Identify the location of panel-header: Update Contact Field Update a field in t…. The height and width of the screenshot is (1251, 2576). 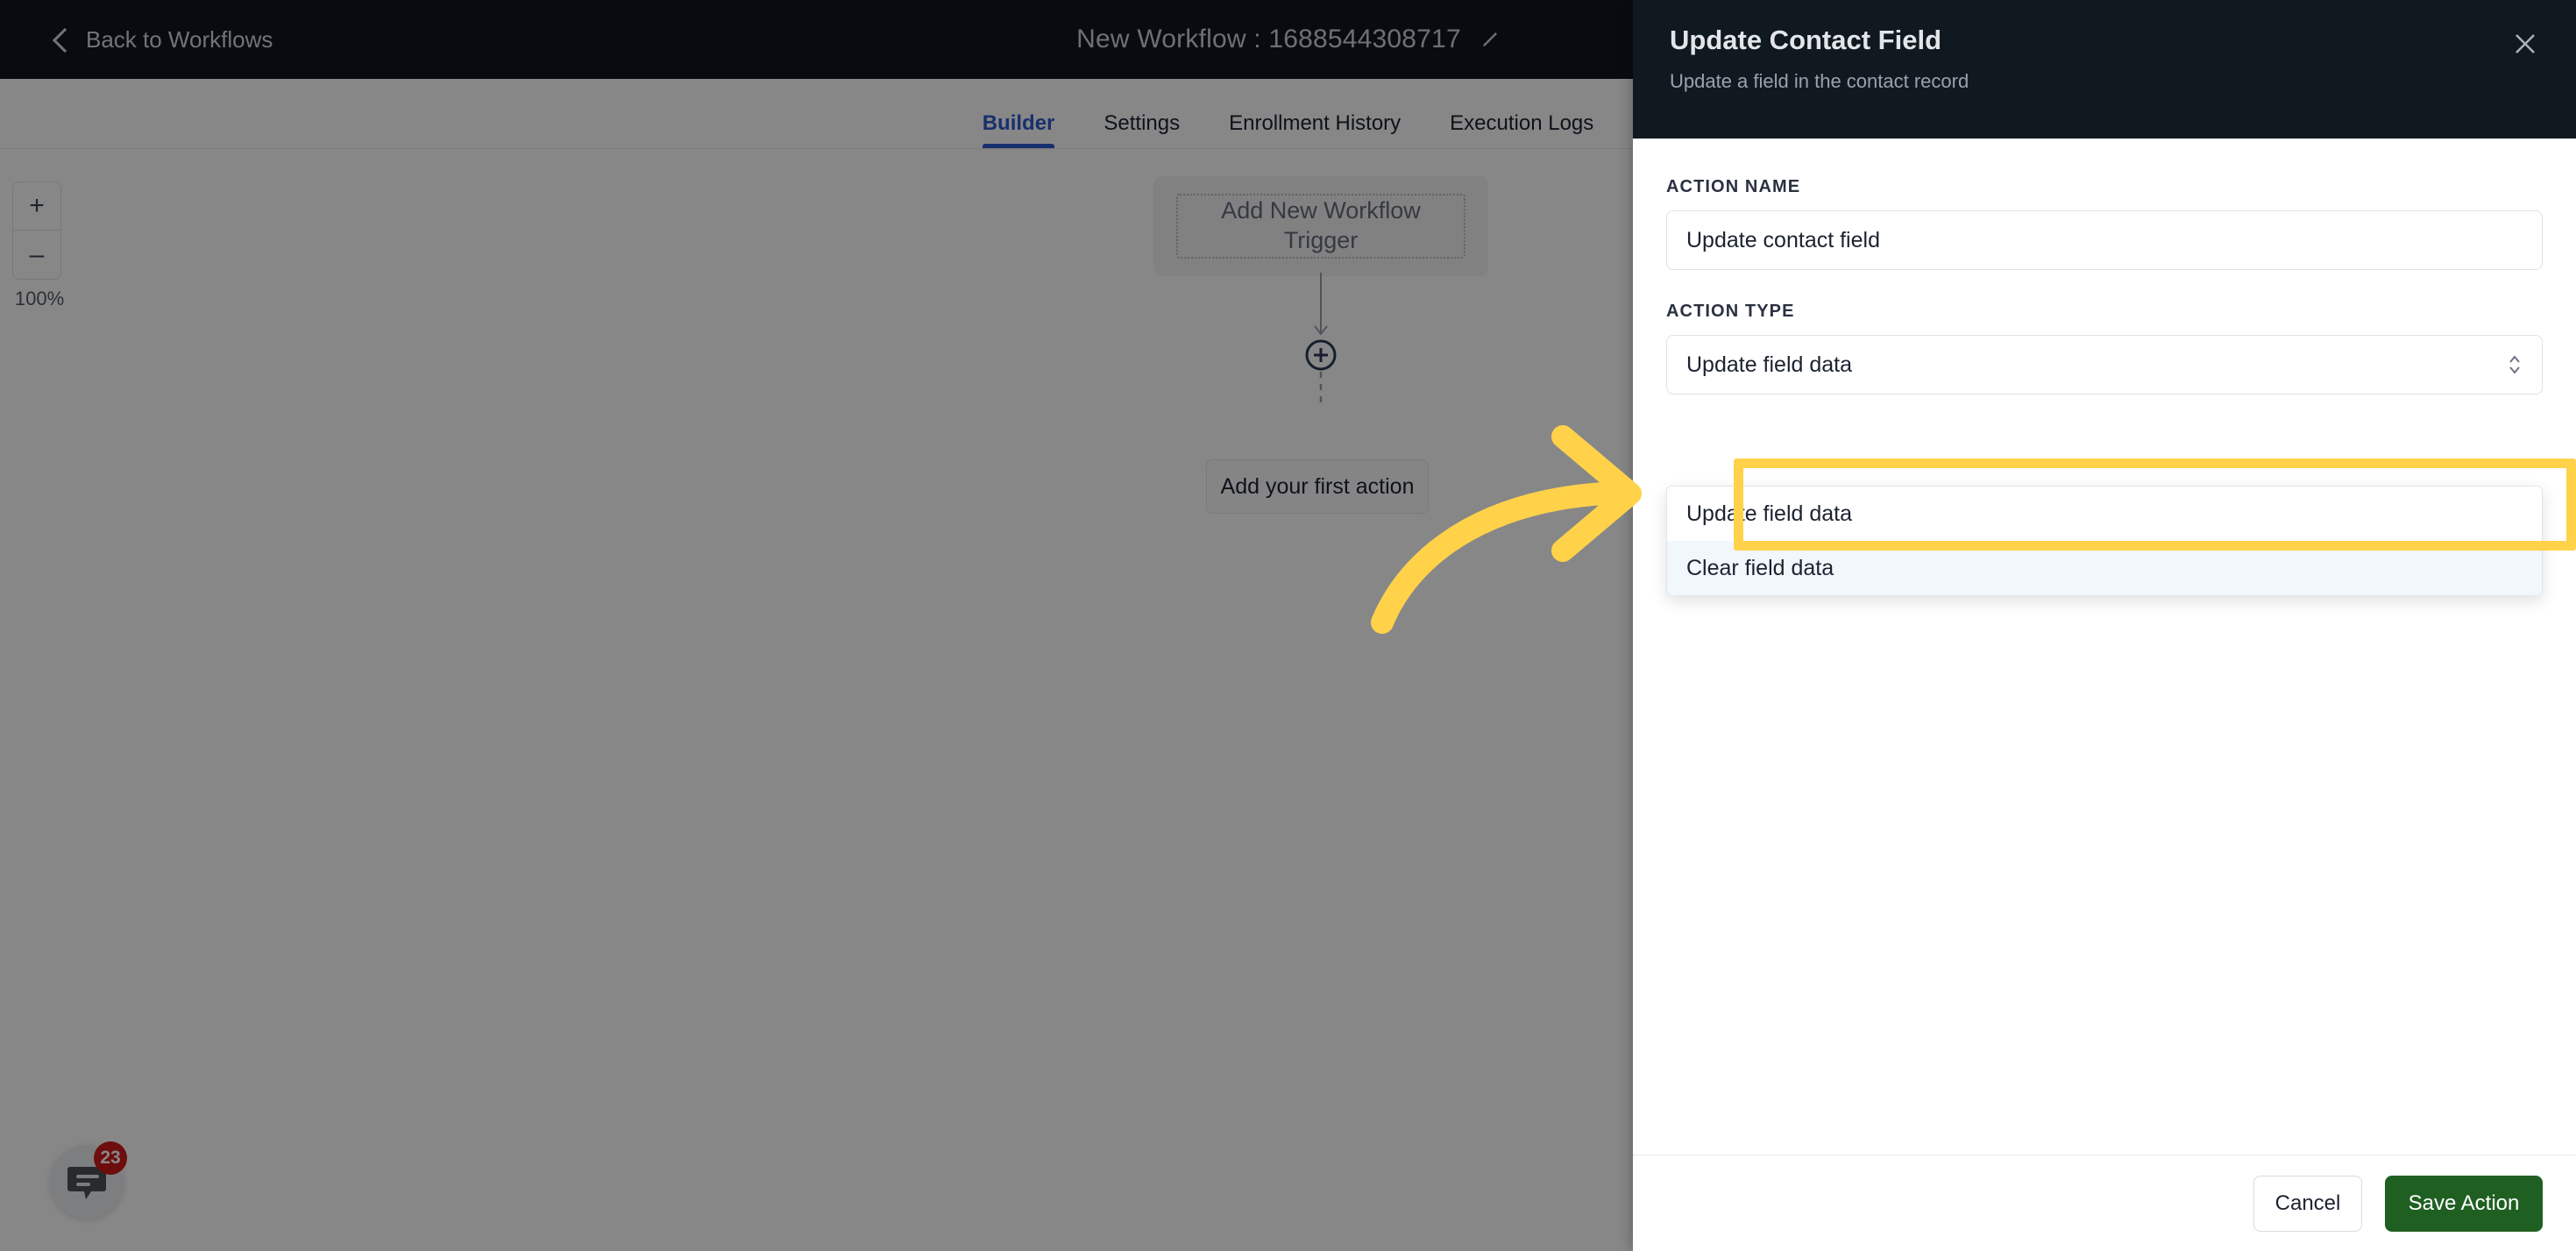
(2104, 69).